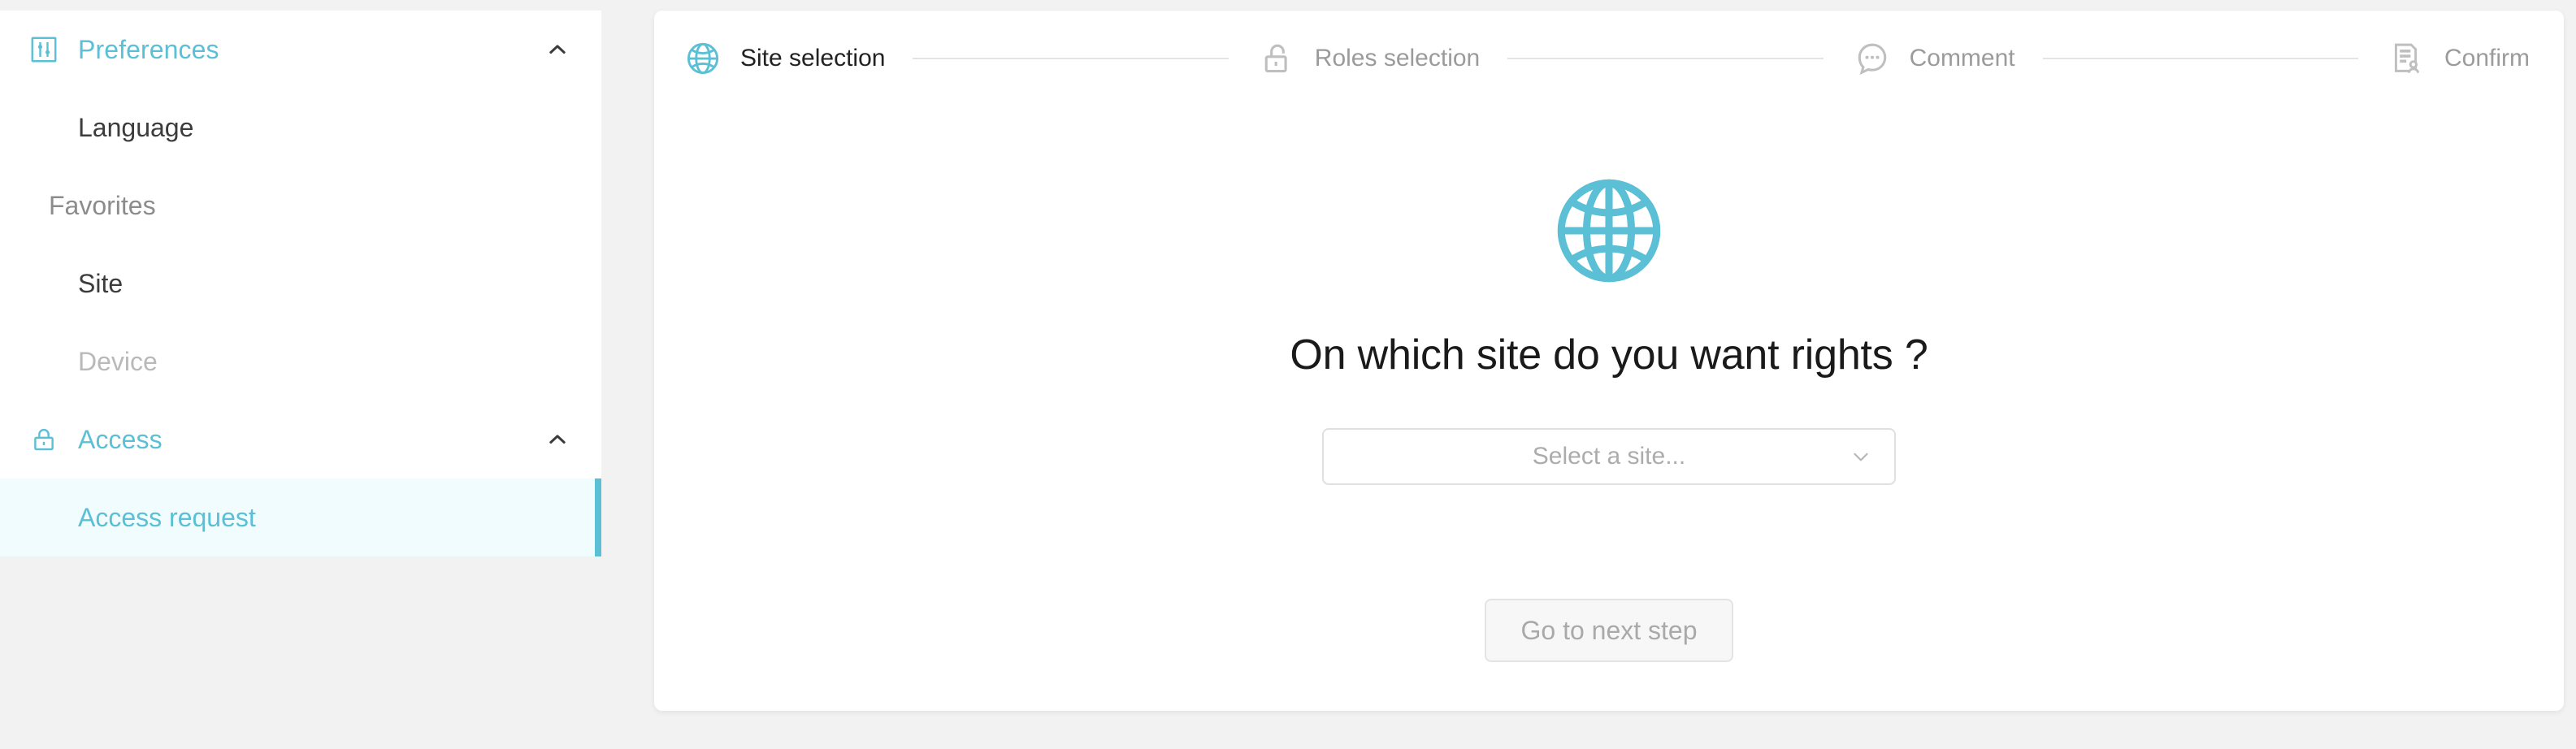 This screenshot has height=749, width=2576. Describe the element at coordinates (44, 50) in the screenshot. I see `sliders-icon` at that location.